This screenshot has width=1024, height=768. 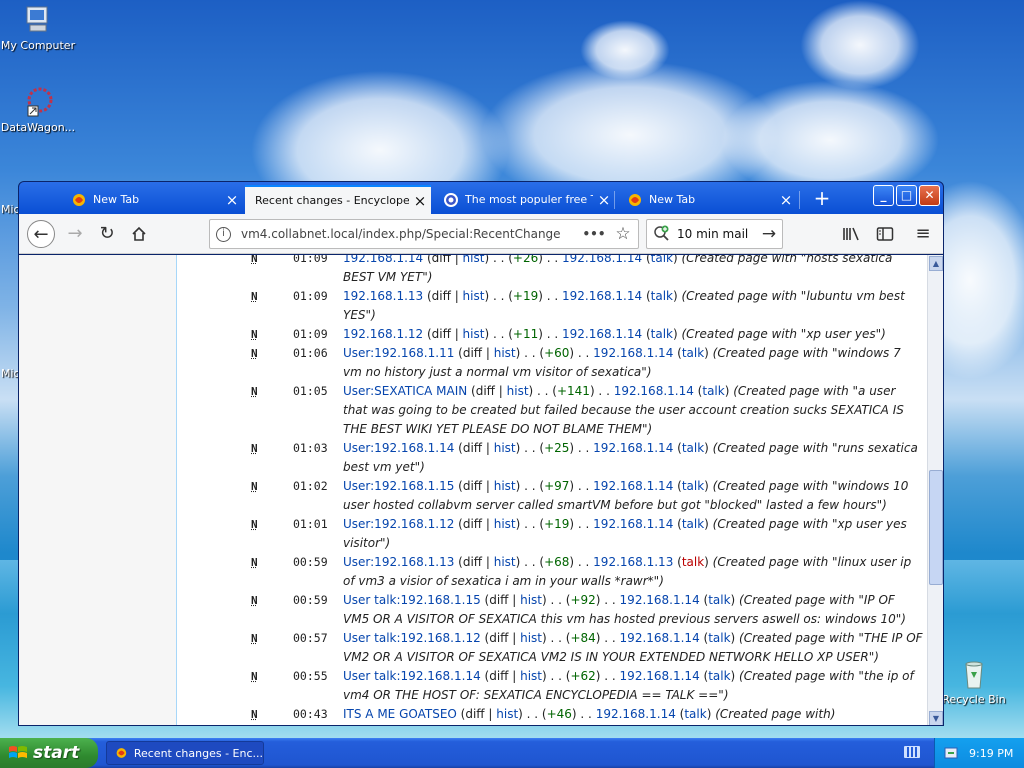 I want to click on user-link: 192.168.1.13, so click(x=633, y=562).